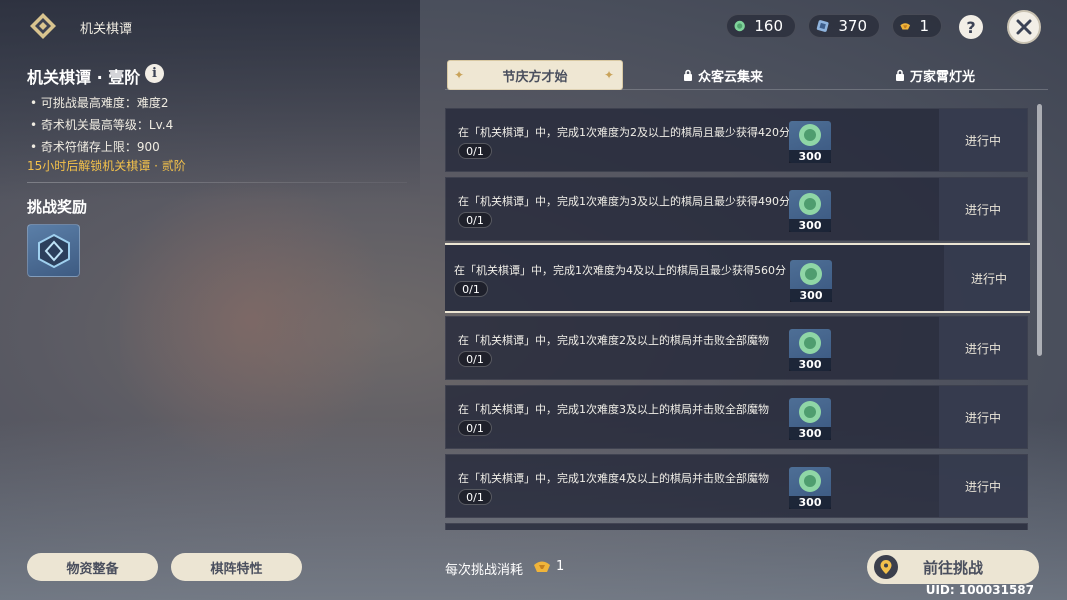  I want to click on task-text: 在「机关棋谭」中，完成1次难度4及以上的棋局并击败全部魔物, so click(613, 478).